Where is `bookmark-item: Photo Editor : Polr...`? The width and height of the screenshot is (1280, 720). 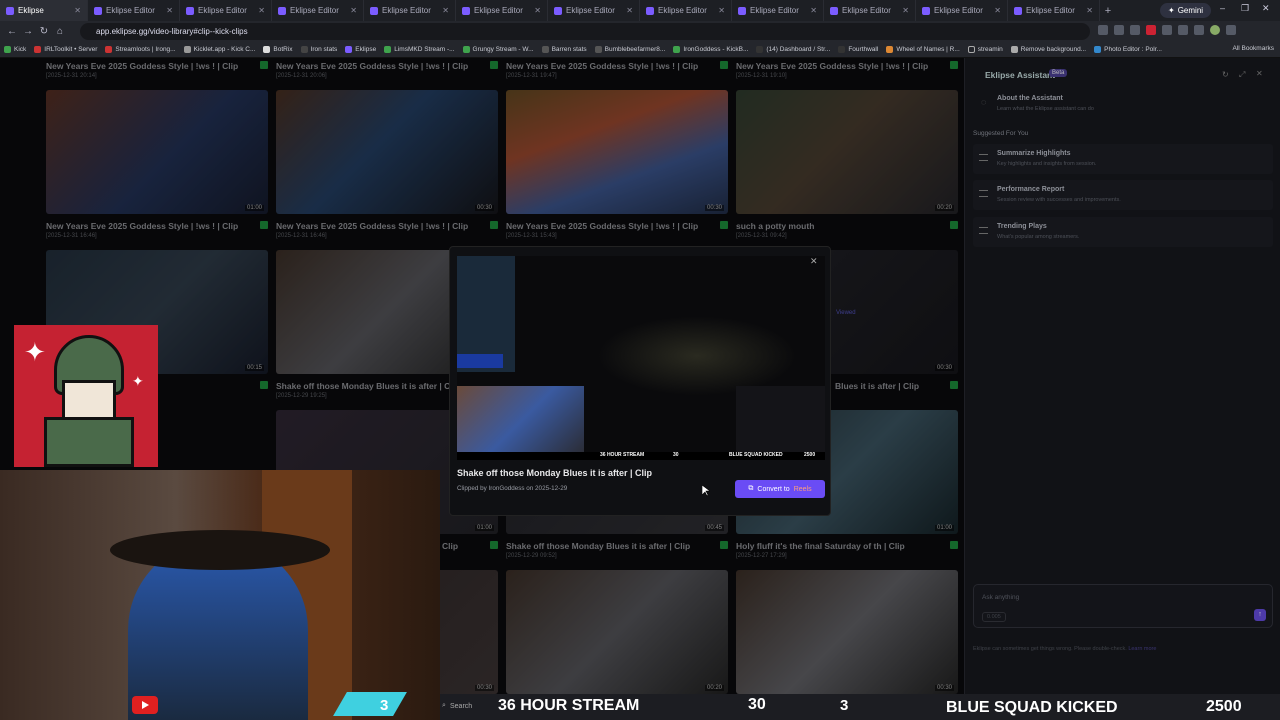
bookmark-item: Photo Editor : Polr... is located at coordinates (1128, 49).